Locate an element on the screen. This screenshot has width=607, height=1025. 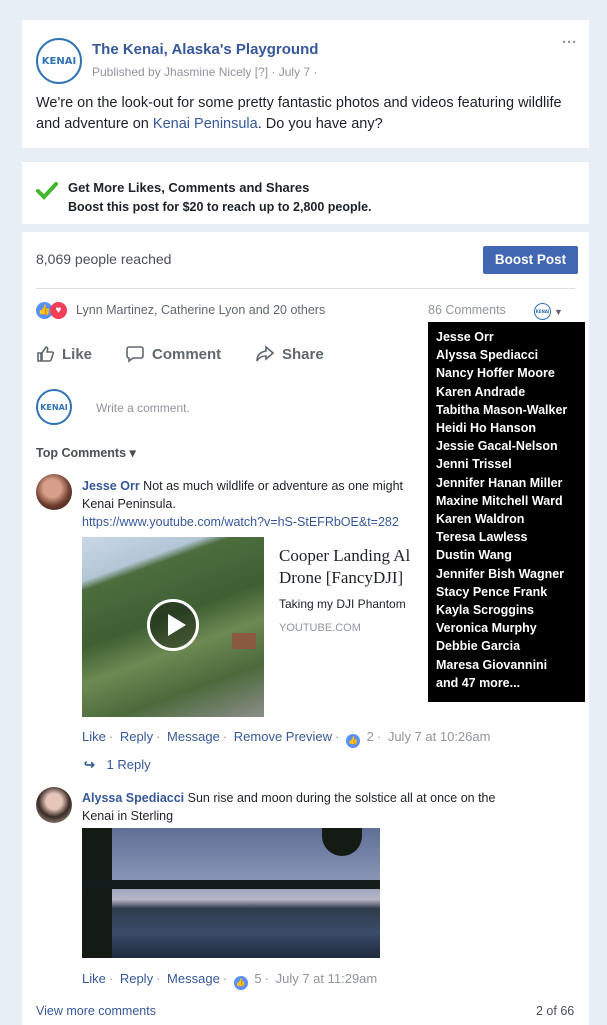
play-button-icon is located at coordinates (173, 625).